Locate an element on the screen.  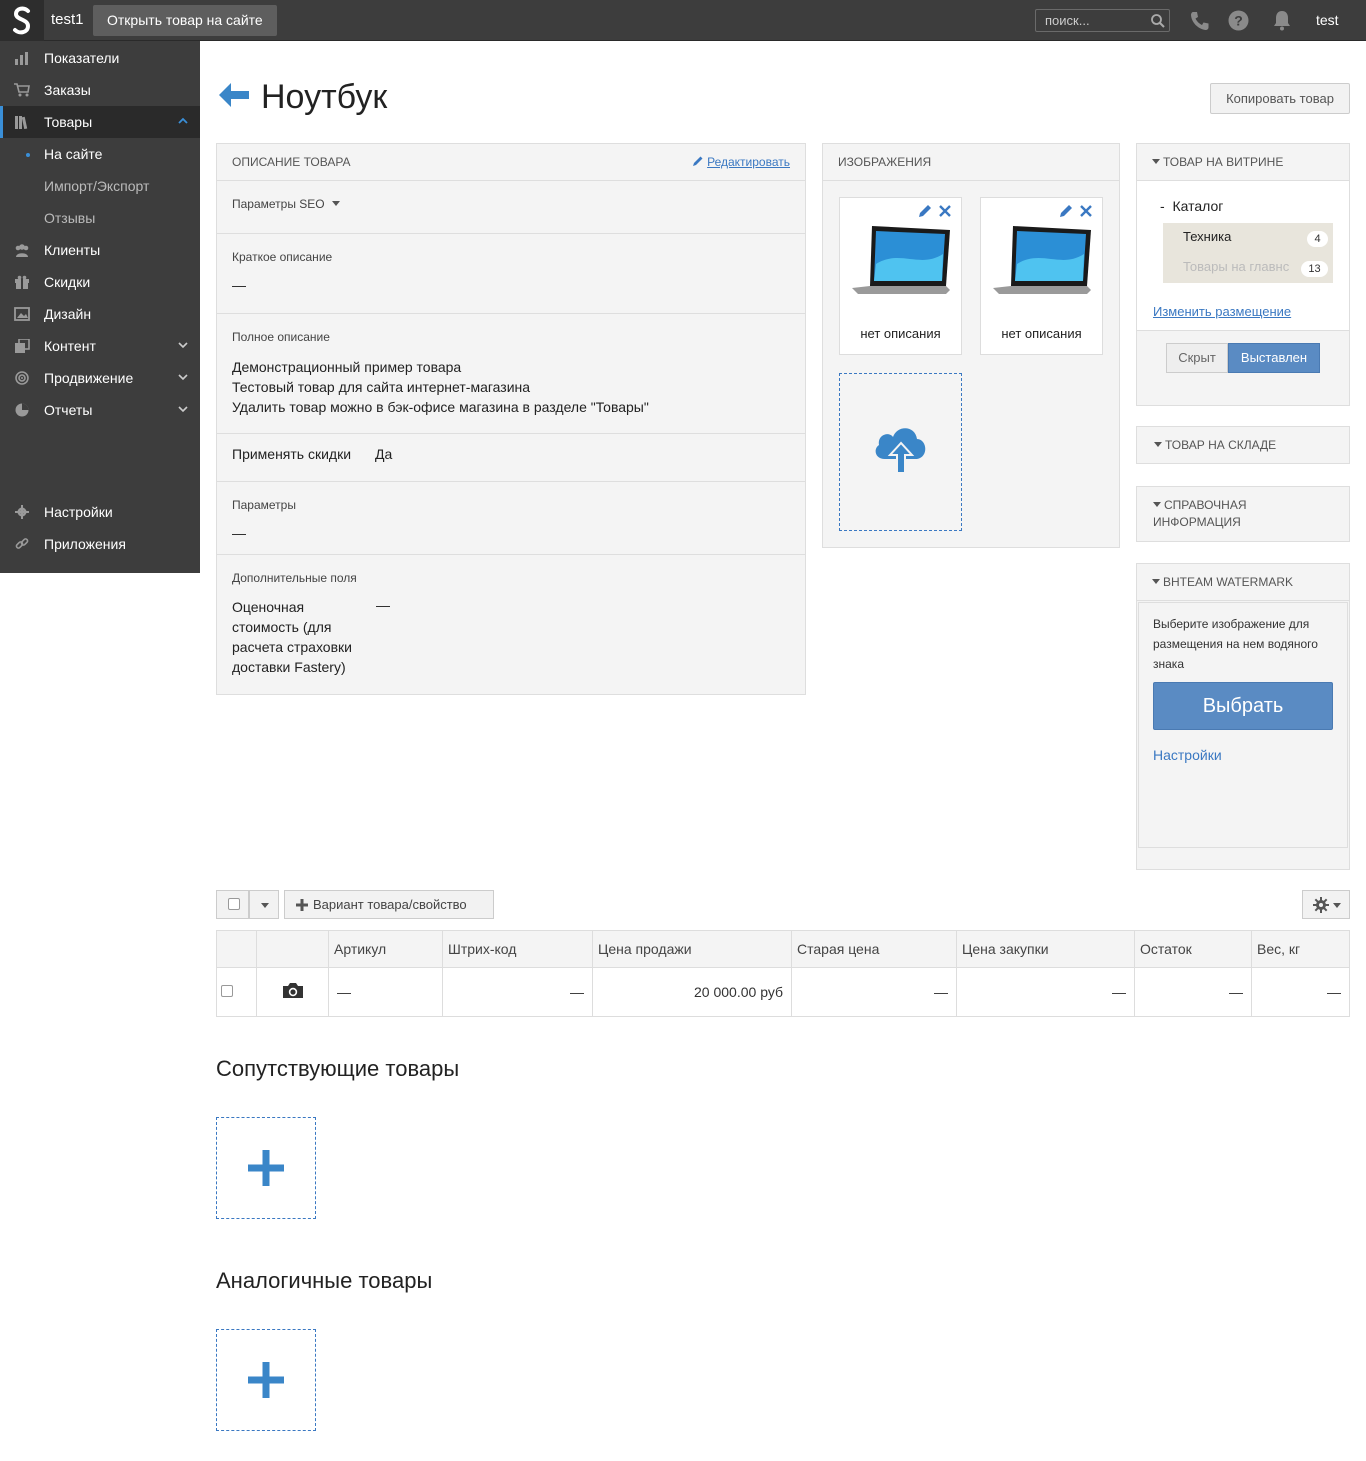
sidebar-item-apps: Приложения is located at coordinates (100, 544).